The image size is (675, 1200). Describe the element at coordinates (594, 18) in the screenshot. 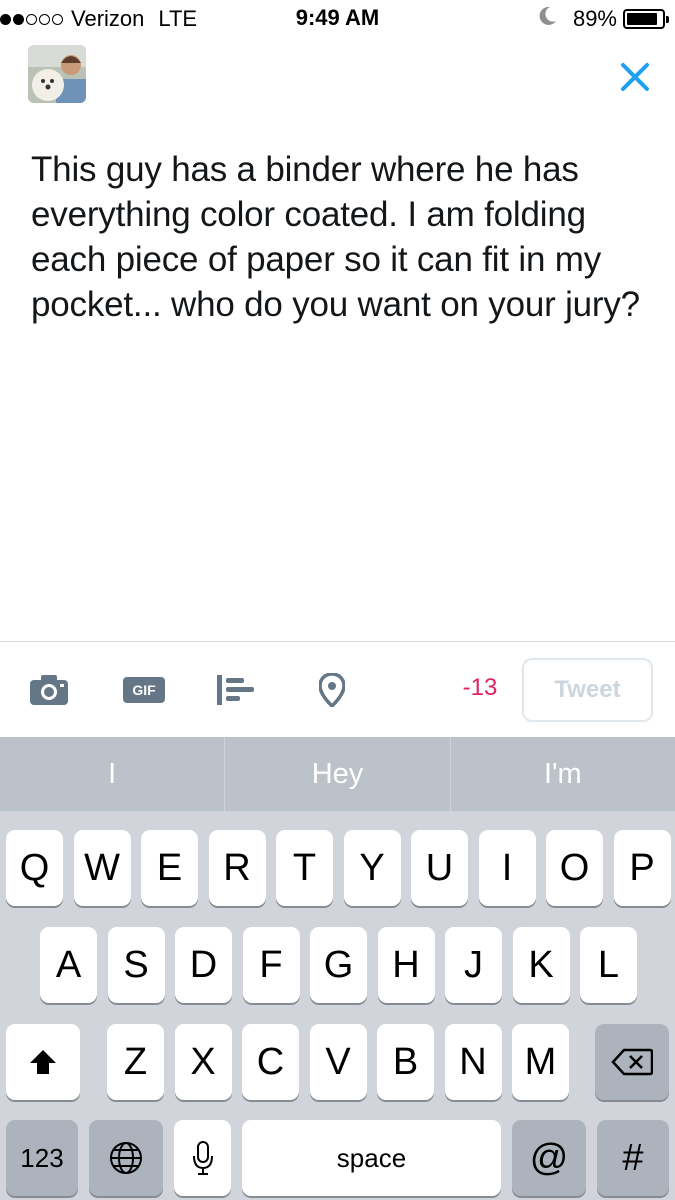

I see `battery-percent: 89%` at that location.